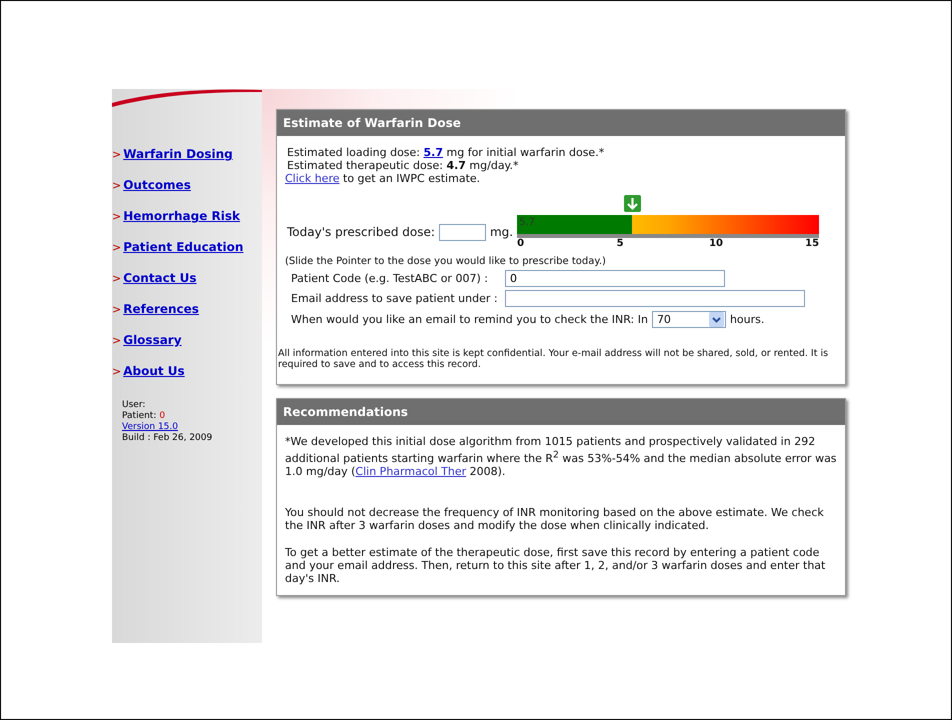 This screenshot has width=952, height=720. Describe the element at coordinates (134, 405) in the screenshot. I see `user-label: User:` at that location.